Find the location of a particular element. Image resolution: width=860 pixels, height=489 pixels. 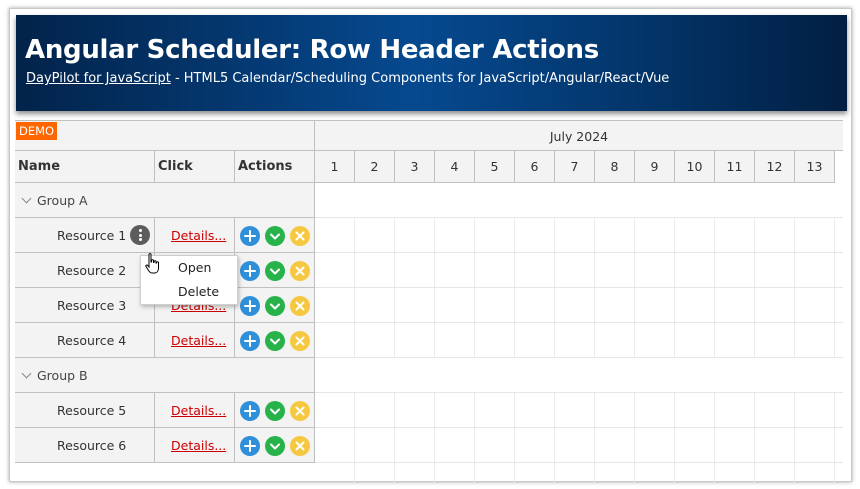

scheduler-corner: DEMO is located at coordinates (165, 136).